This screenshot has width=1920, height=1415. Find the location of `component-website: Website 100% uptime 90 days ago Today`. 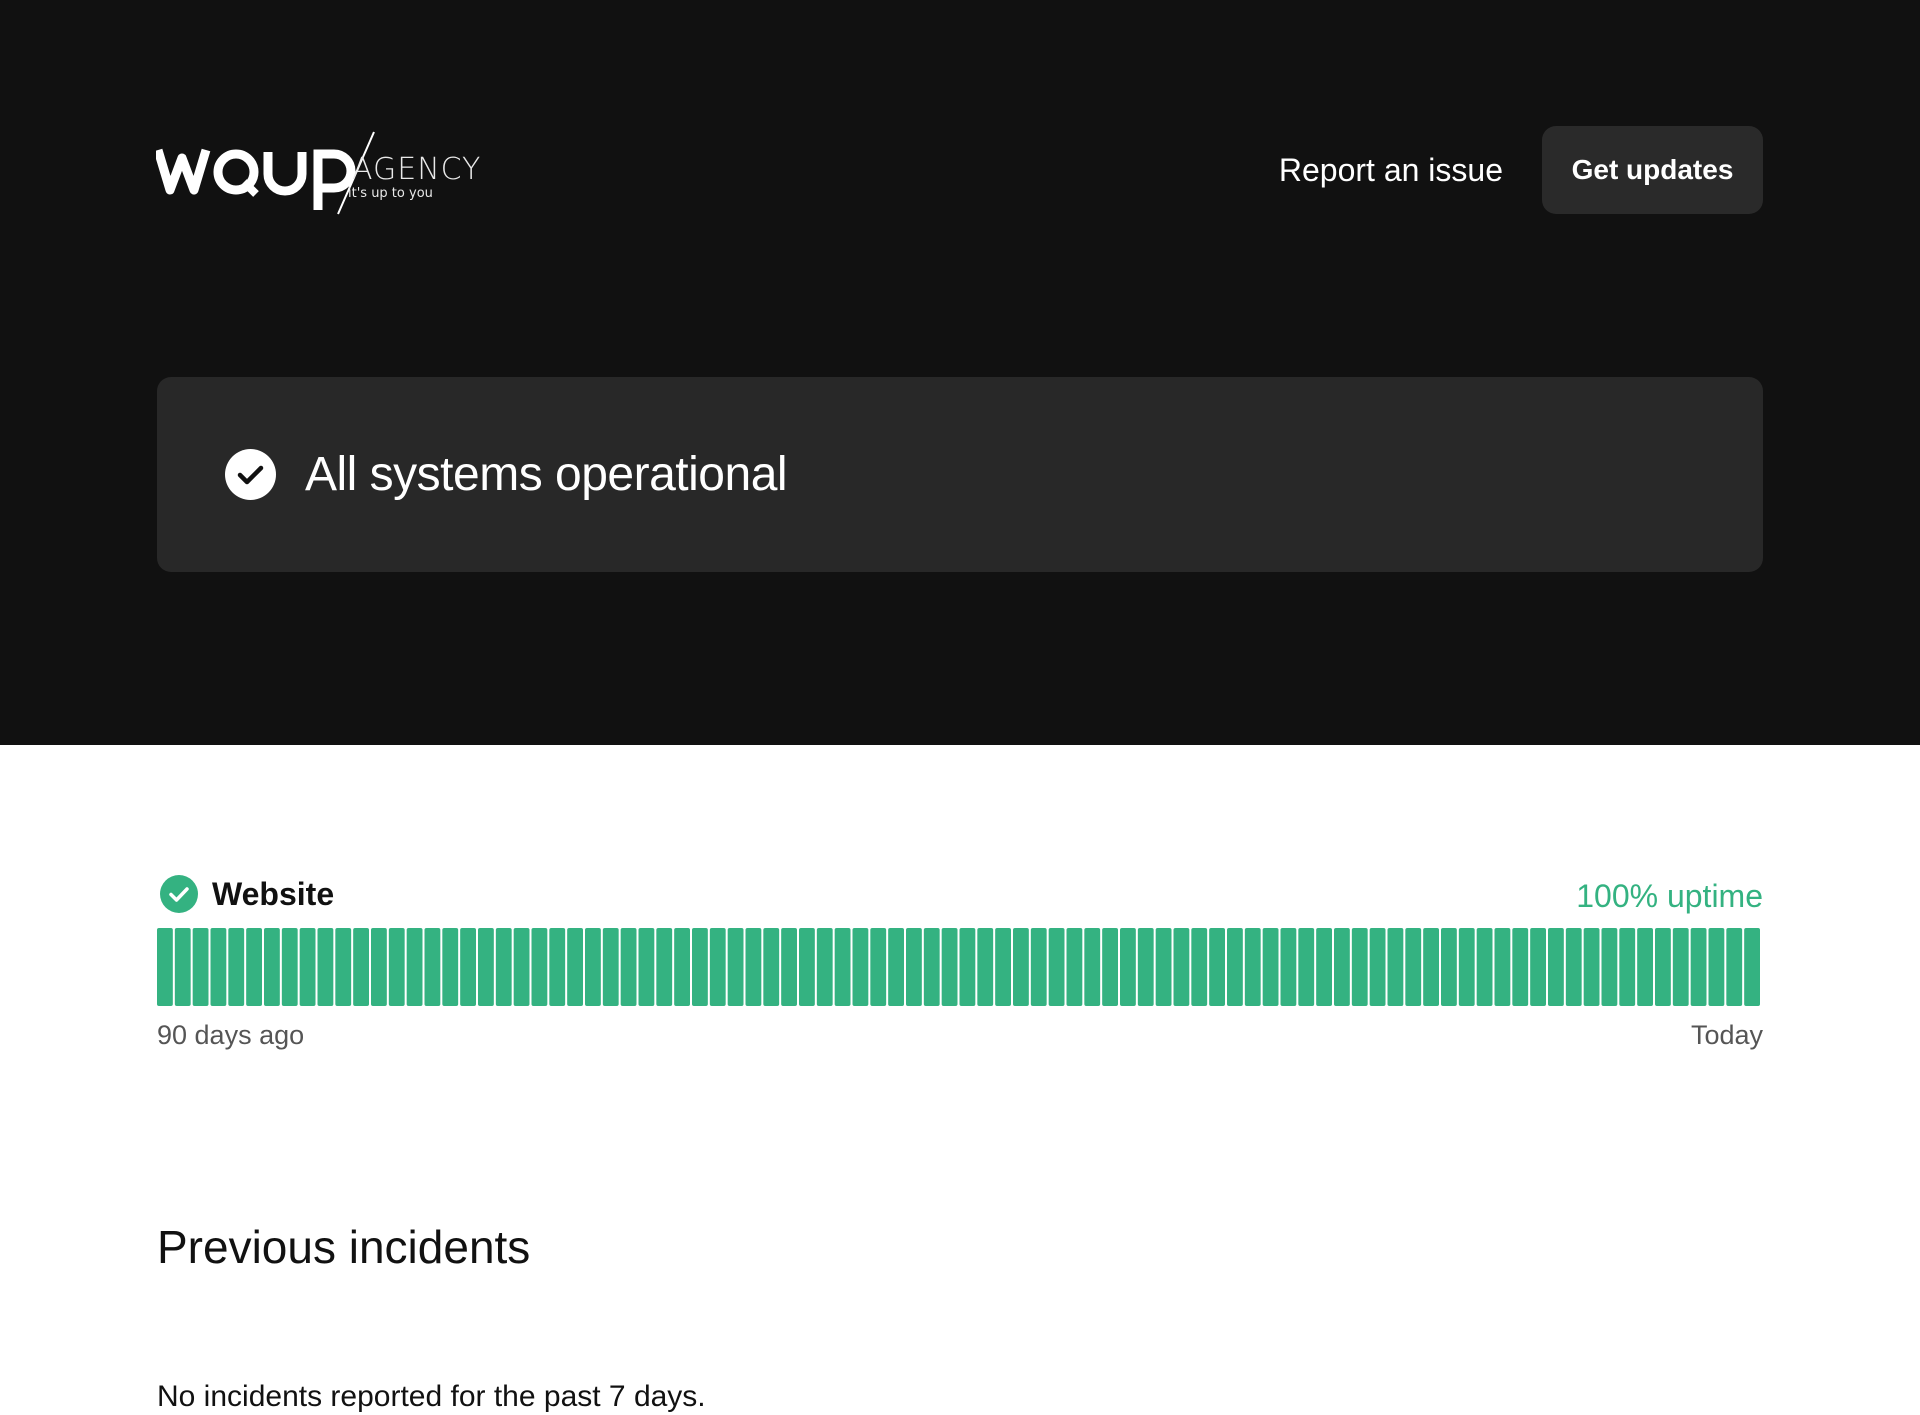

component-website: Website 100% uptime 90 days ago Today is located at coordinates (960, 960).